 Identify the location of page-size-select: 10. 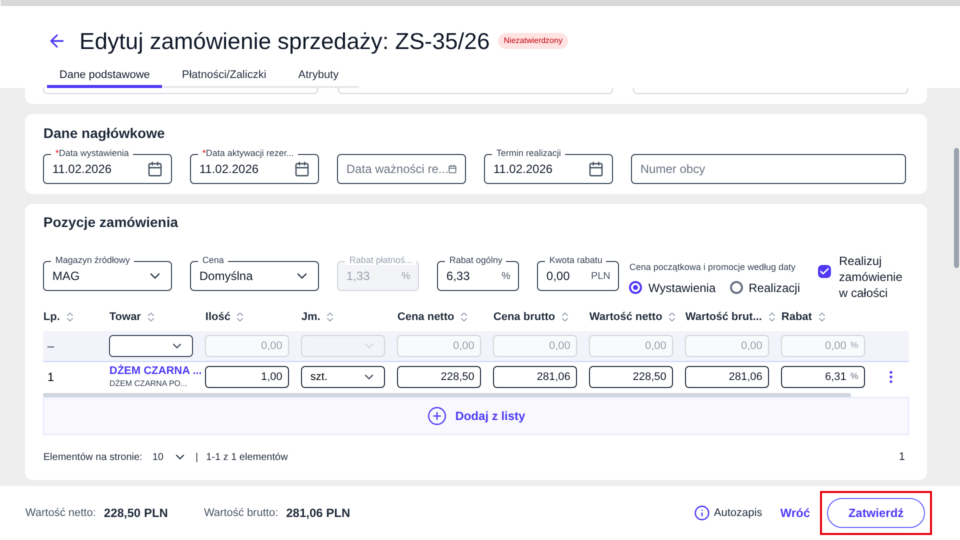
(170, 457).